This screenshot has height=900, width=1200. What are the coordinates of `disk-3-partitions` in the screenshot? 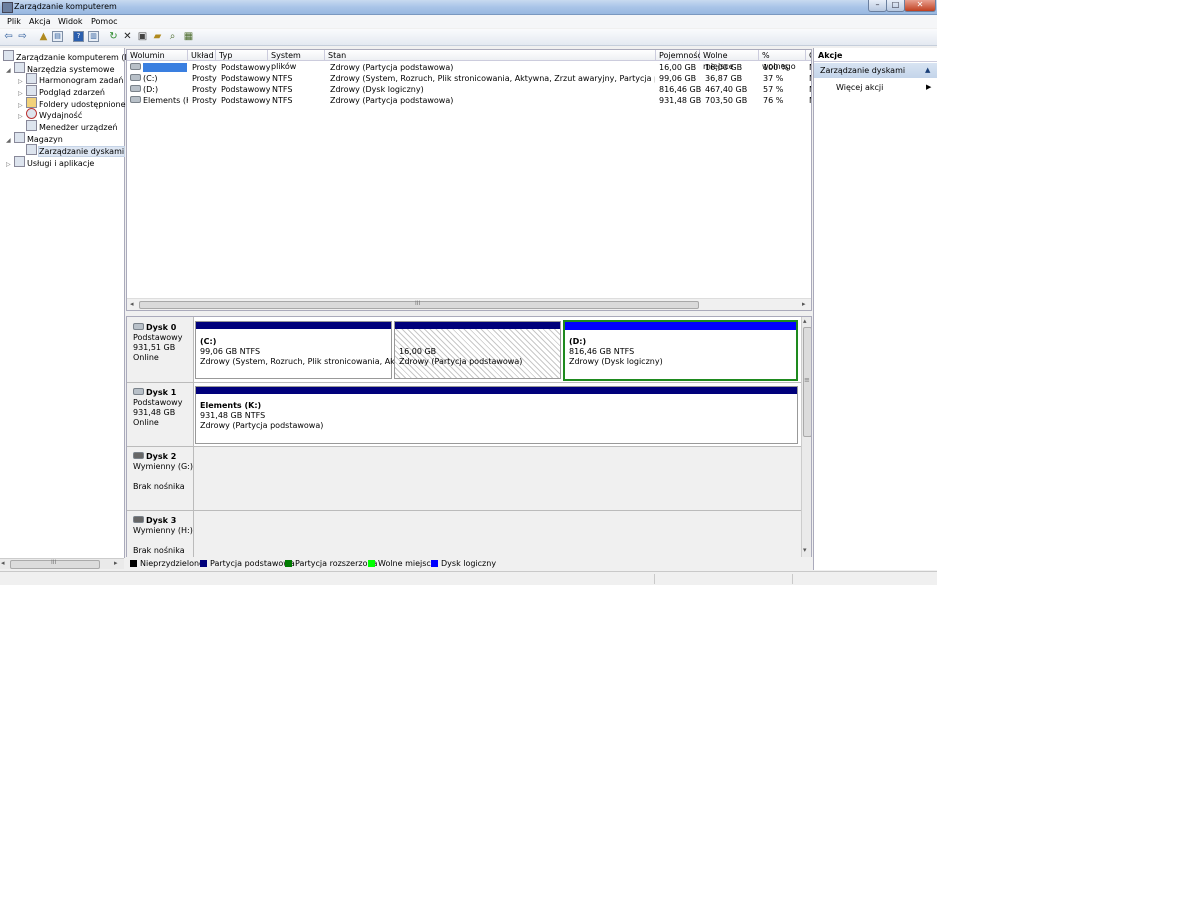 It's located at (497, 534).